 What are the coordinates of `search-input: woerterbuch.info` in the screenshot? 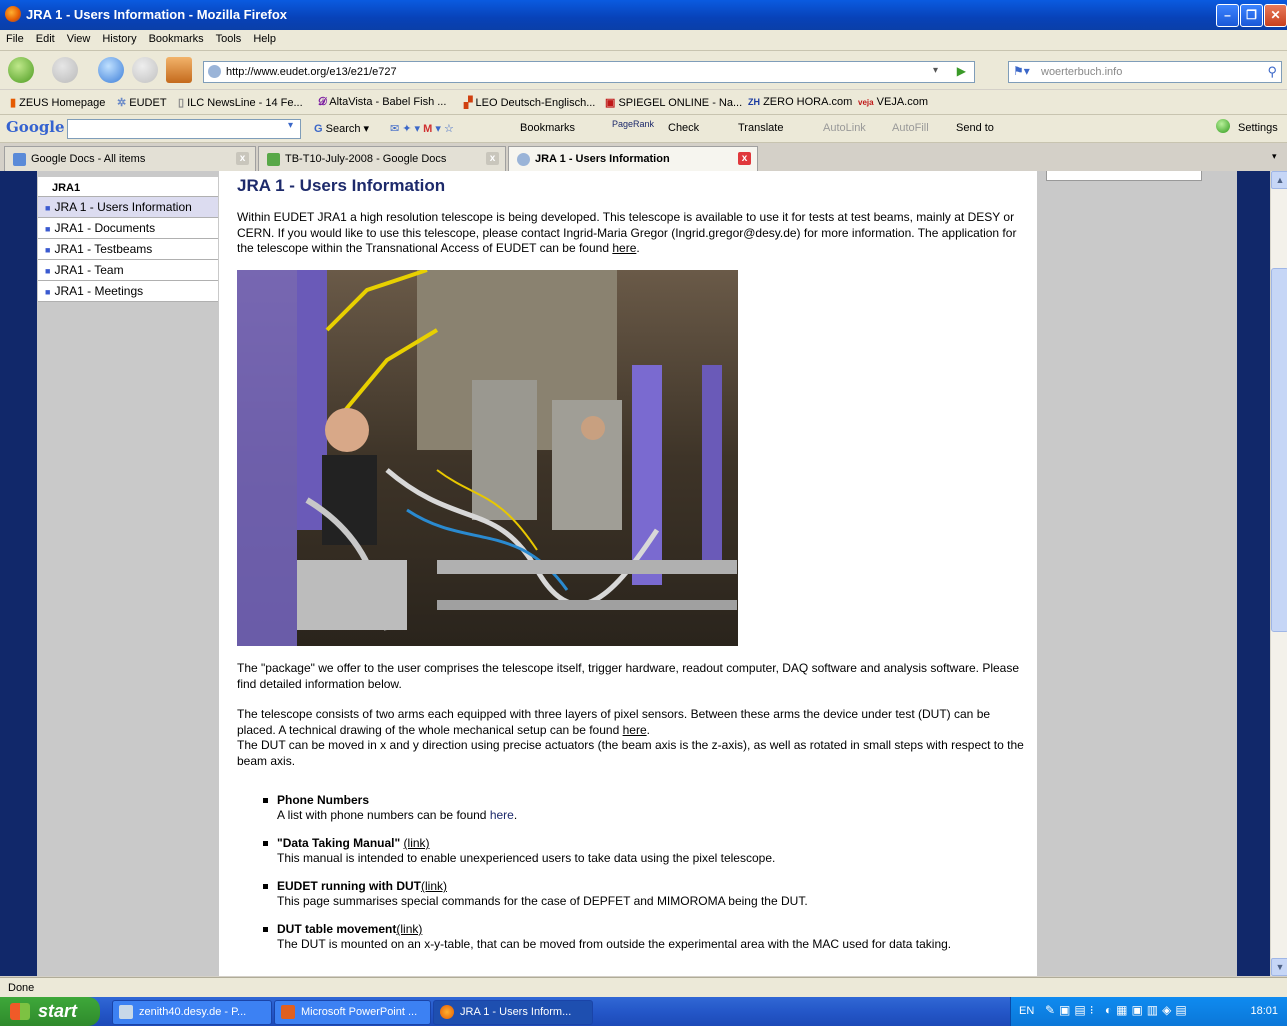 It's located at (1081, 72).